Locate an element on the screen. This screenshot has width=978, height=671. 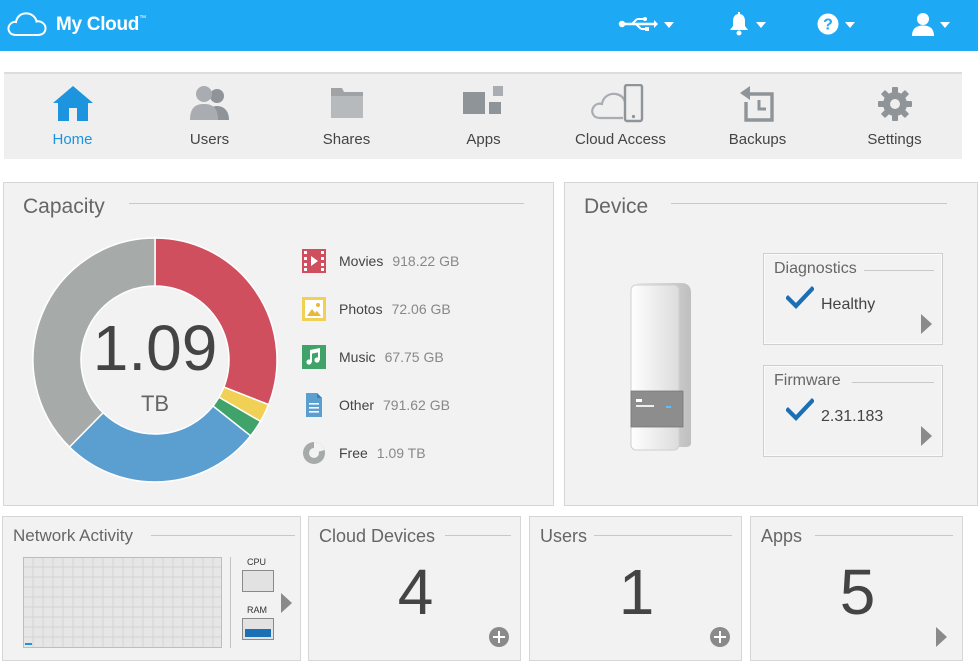
panel-title: Users is located at coordinates (564, 536).